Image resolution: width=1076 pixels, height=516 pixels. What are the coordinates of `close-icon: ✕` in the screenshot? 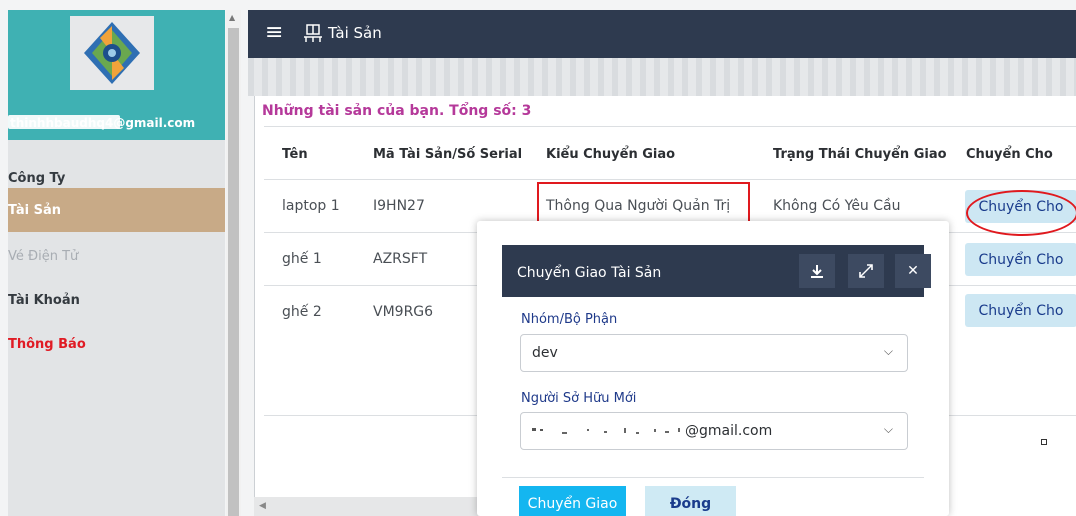 It's located at (913, 271).